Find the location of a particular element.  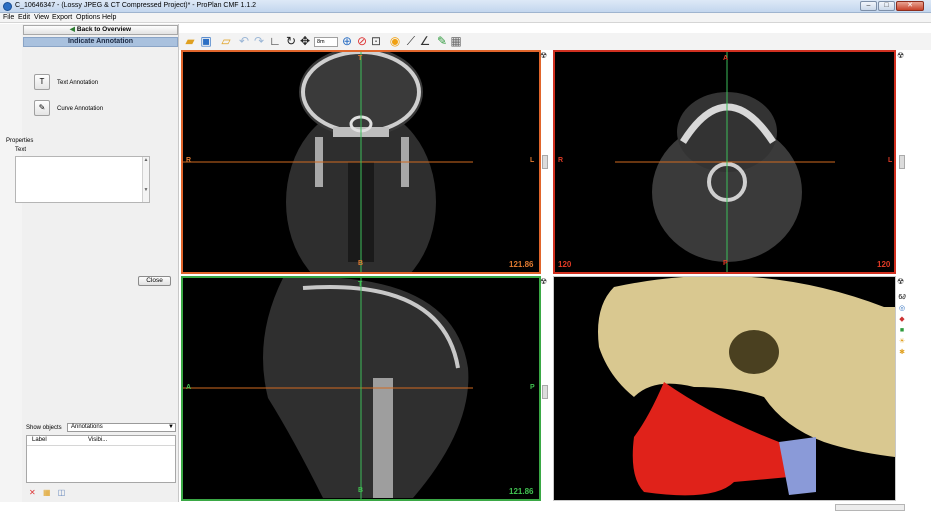

text-annotation-button: T is located at coordinates (42, 82).